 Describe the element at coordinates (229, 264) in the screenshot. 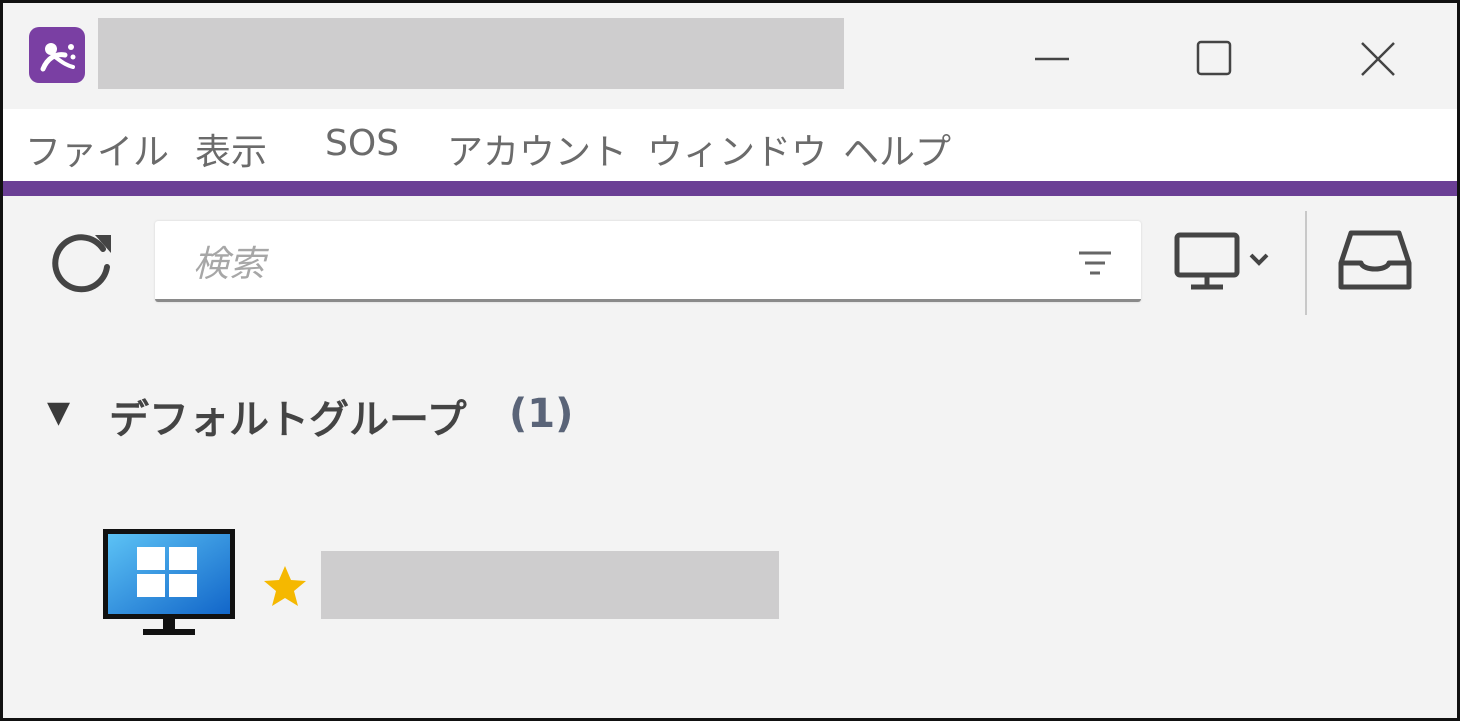

I see `search-placeholder: 検索` at that location.